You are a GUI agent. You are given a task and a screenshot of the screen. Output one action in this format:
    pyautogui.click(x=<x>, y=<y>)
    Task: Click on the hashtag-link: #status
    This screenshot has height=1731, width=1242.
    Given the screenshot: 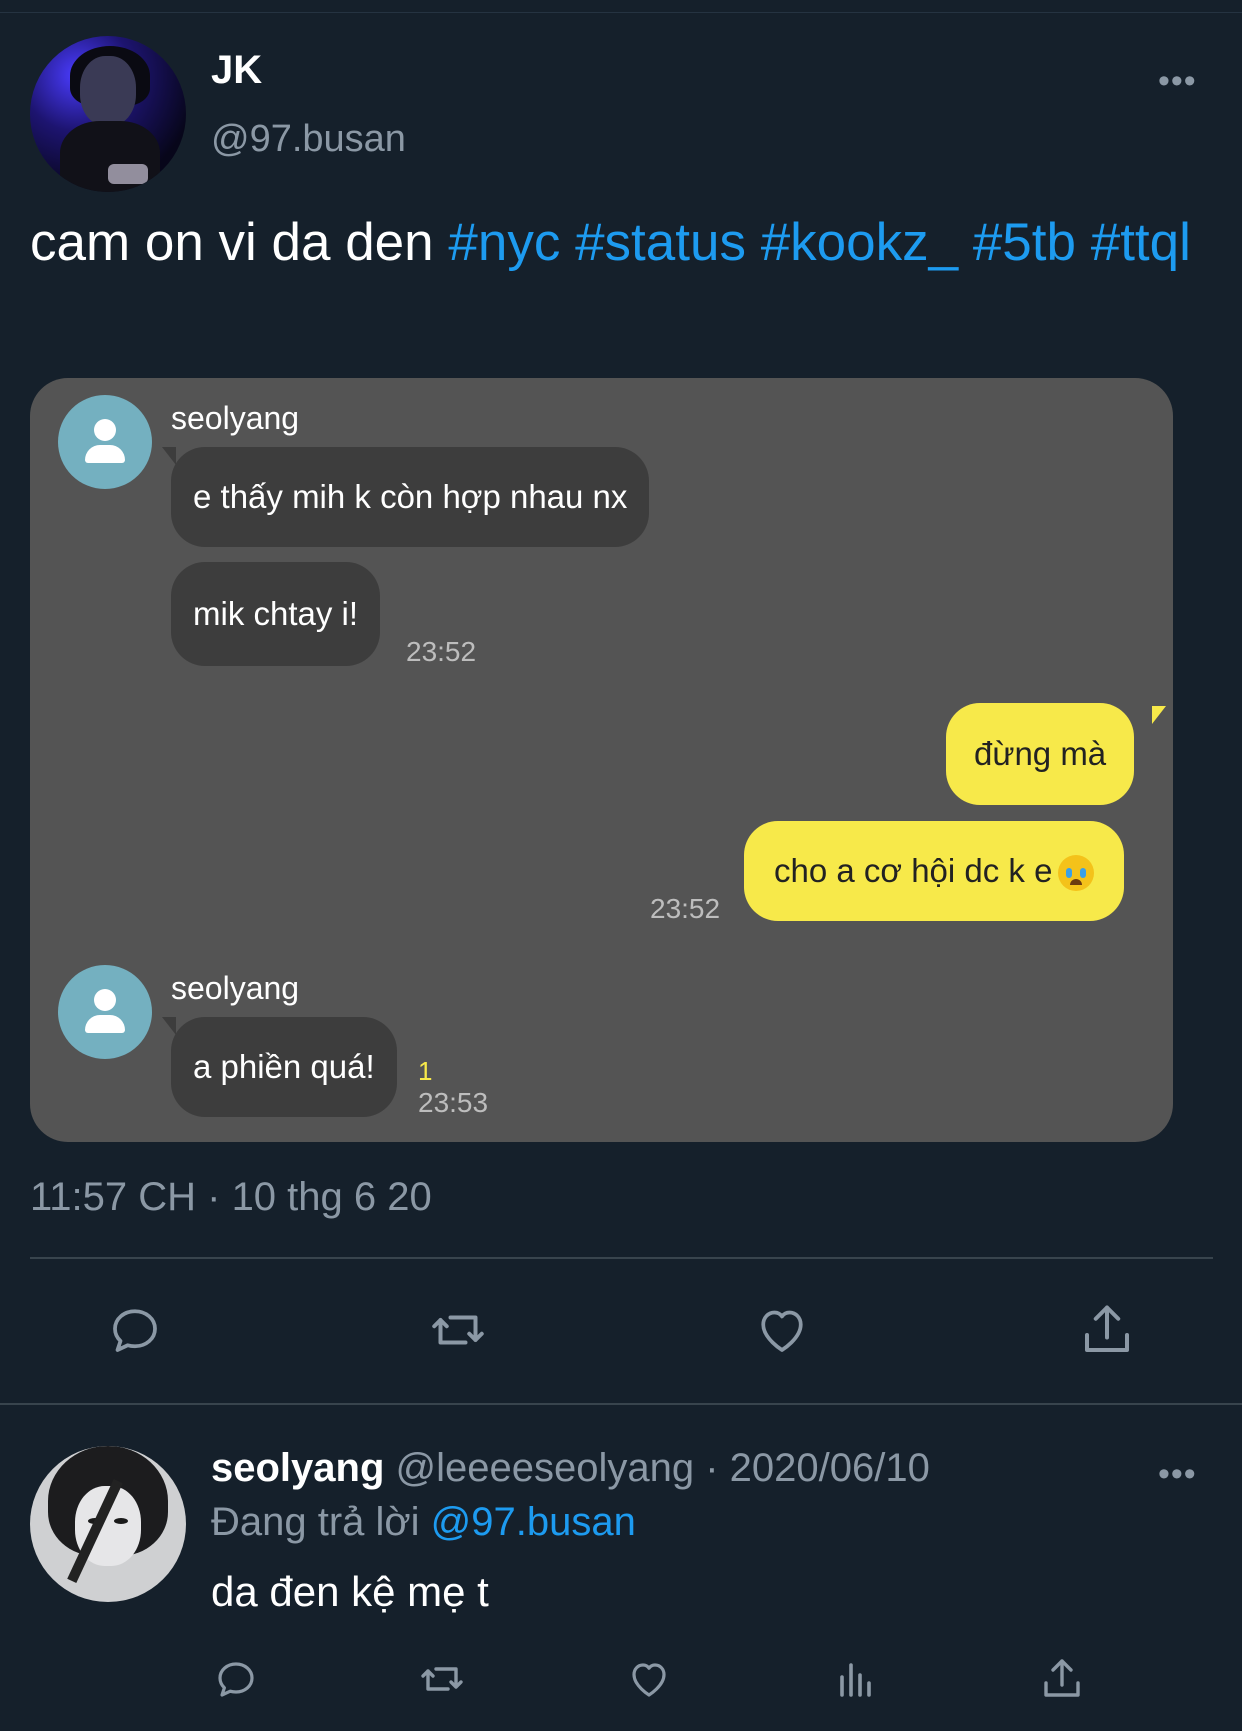 What is the action you would take?
    pyautogui.click(x=660, y=242)
    